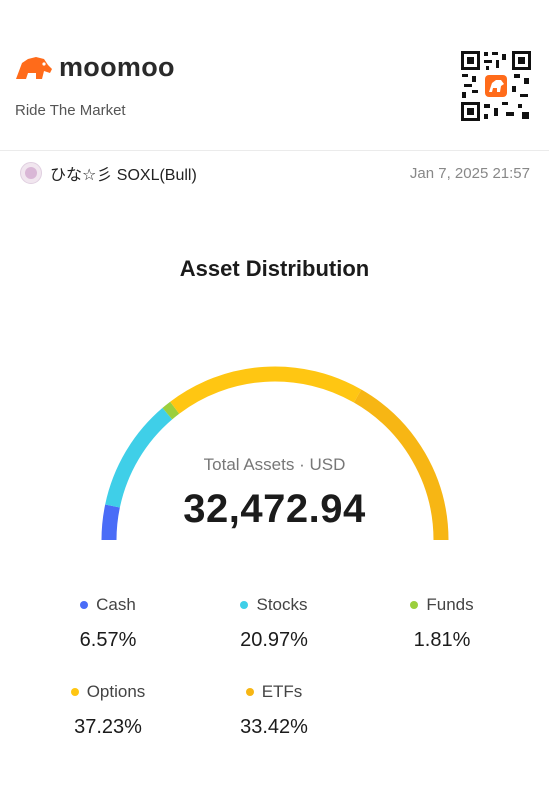 Image resolution: width=549 pixels, height=792 pixels. I want to click on brand-name: moomoo, so click(117, 67).